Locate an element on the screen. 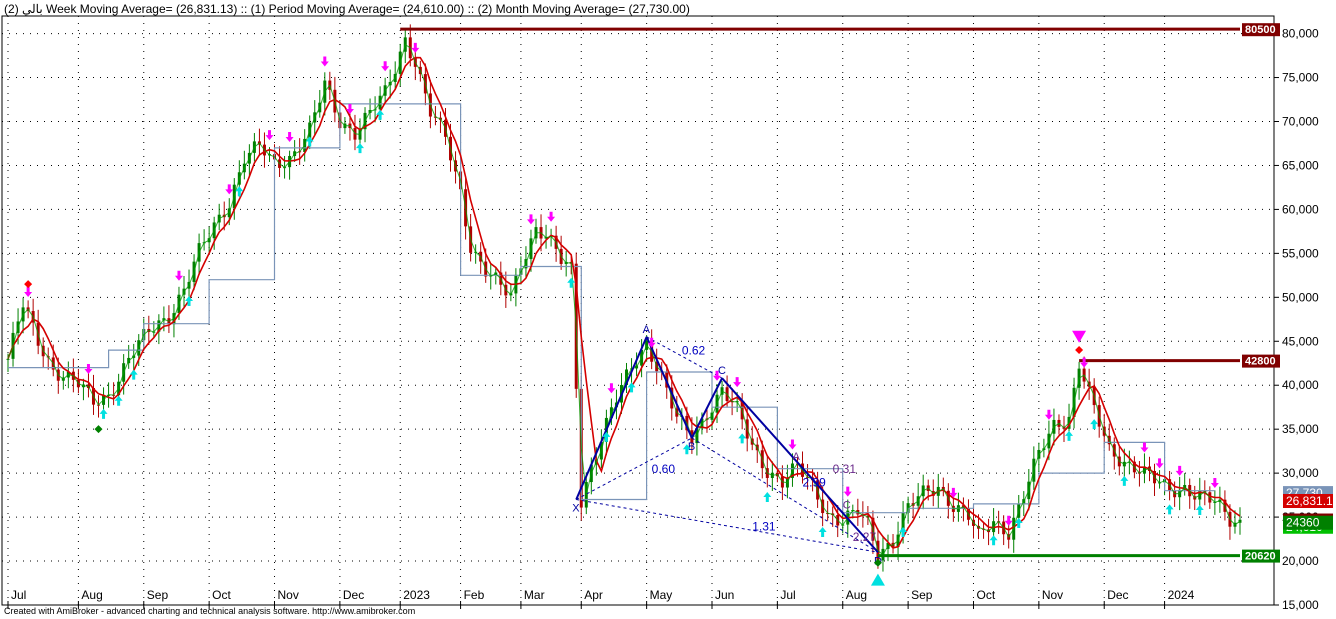 The width and height of the screenshot is (1336, 619). pattern-point-label: C is located at coordinates (722, 371).